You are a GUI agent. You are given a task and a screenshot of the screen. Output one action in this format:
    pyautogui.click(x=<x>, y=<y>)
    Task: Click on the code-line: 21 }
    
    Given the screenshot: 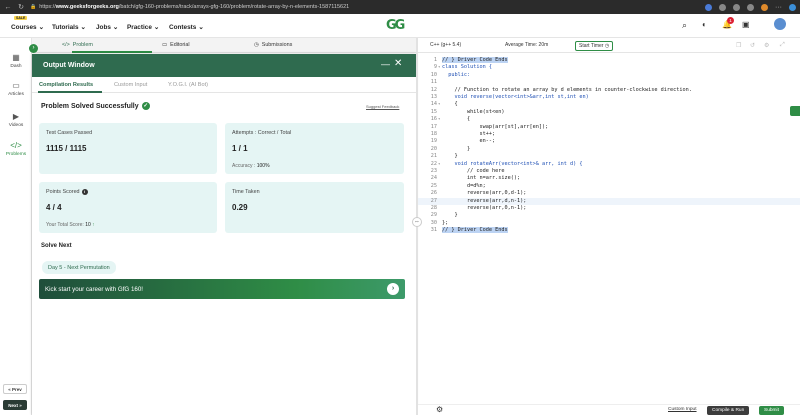 What is the action you would take?
    pyautogui.click(x=609, y=156)
    